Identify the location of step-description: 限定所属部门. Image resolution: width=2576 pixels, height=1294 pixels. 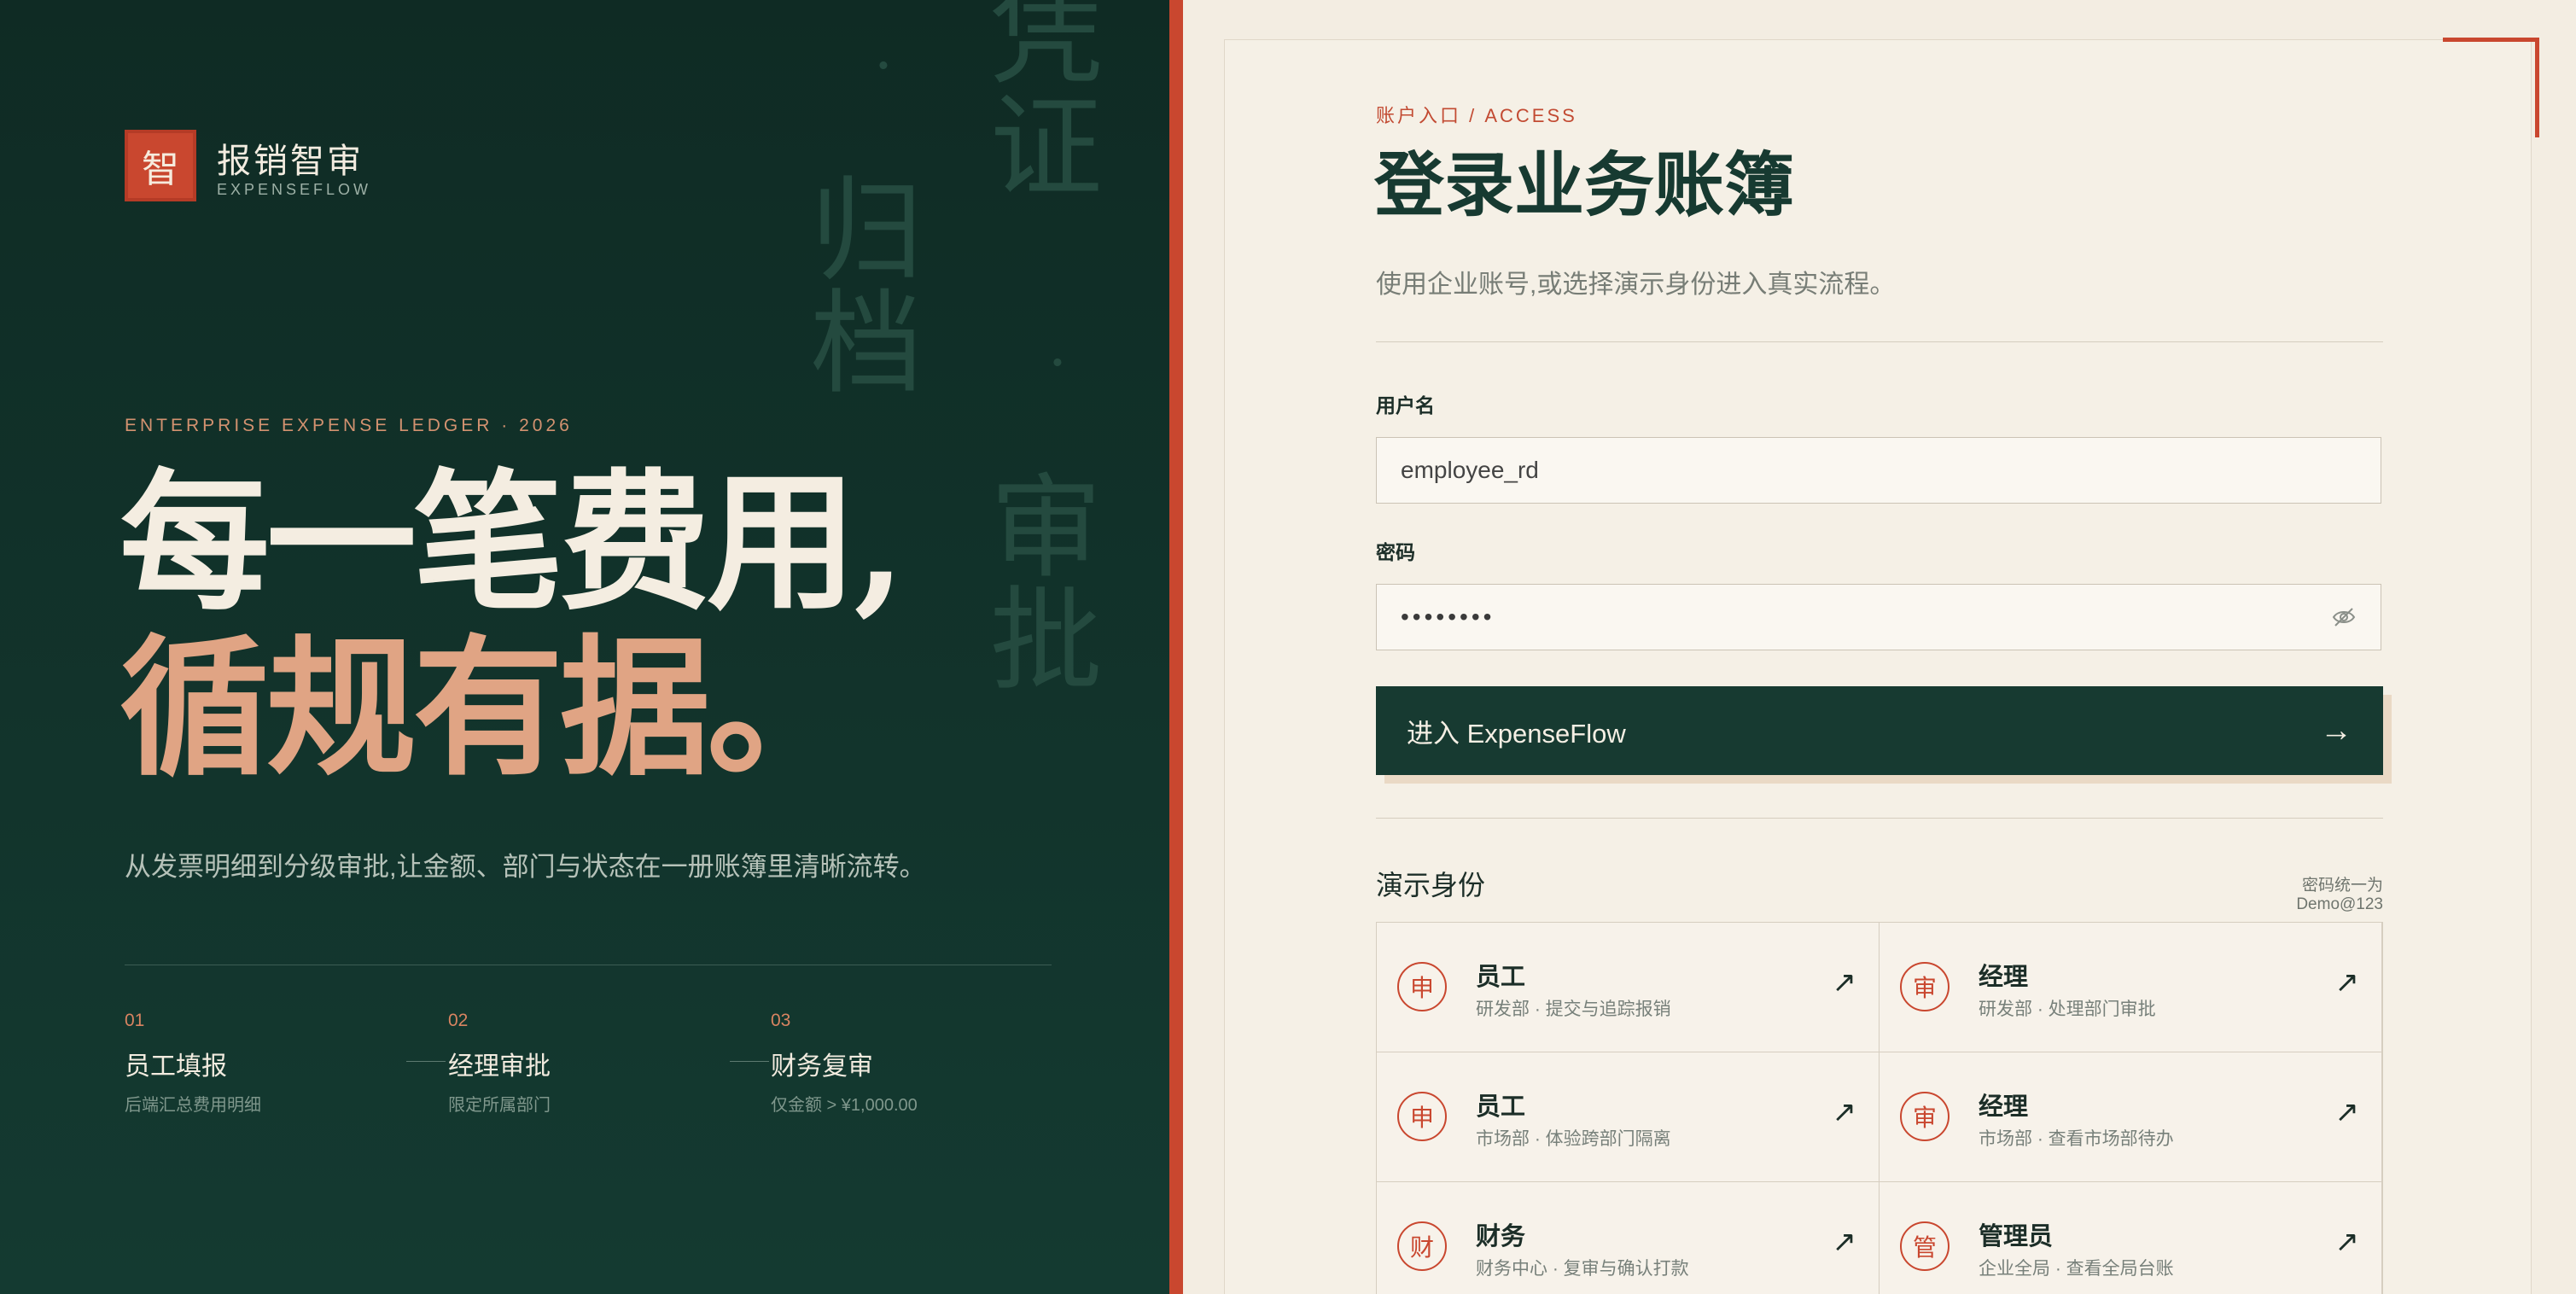
(499, 1105).